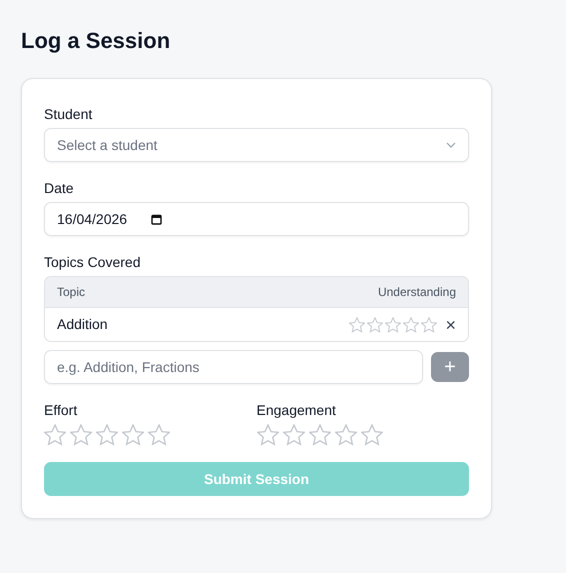  What do you see at coordinates (92, 262) in the screenshot?
I see `field-label: Topics Covered` at bounding box center [92, 262].